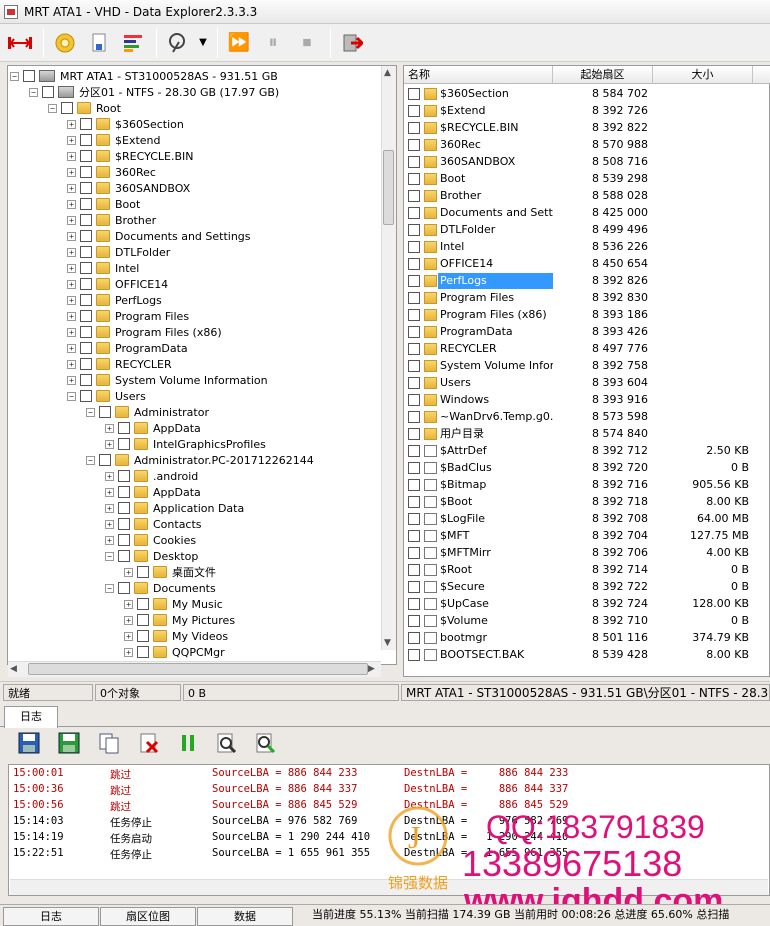 This screenshot has height=926, width=770. What do you see at coordinates (103, 268) in the screenshot?
I see `tree-node-folder: + Intel` at bounding box center [103, 268].